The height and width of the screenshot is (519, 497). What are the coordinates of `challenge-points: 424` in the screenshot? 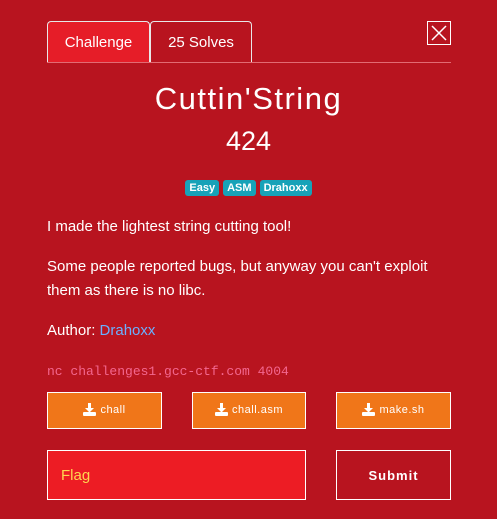 It's located at (248, 141).